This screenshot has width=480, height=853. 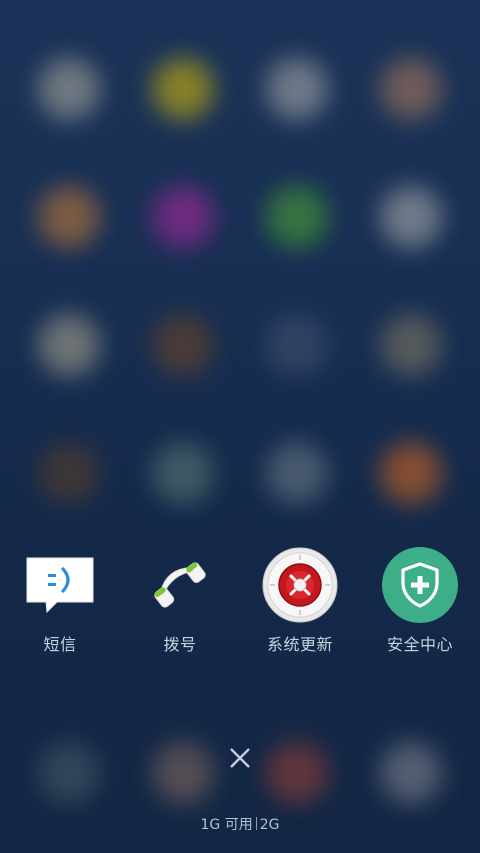 I want to click on shield-plus-icon, so click(x=420, y=585).